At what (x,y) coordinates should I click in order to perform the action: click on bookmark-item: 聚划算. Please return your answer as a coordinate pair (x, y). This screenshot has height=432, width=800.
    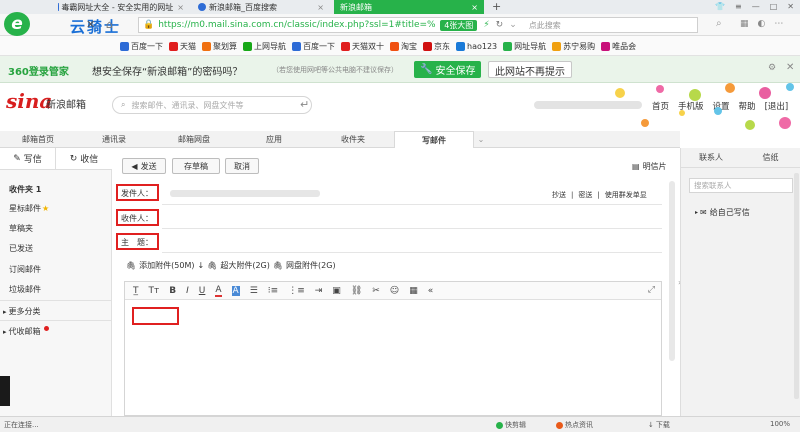
    Looking at the image, I should click on (219, 46).